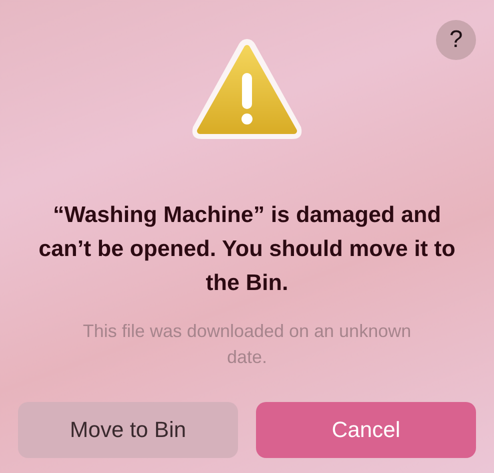  Describe the element at coordinates (247, 344) in the screenshot. I see `alert-message: This file was downloaded on an unknown date.` at that location.